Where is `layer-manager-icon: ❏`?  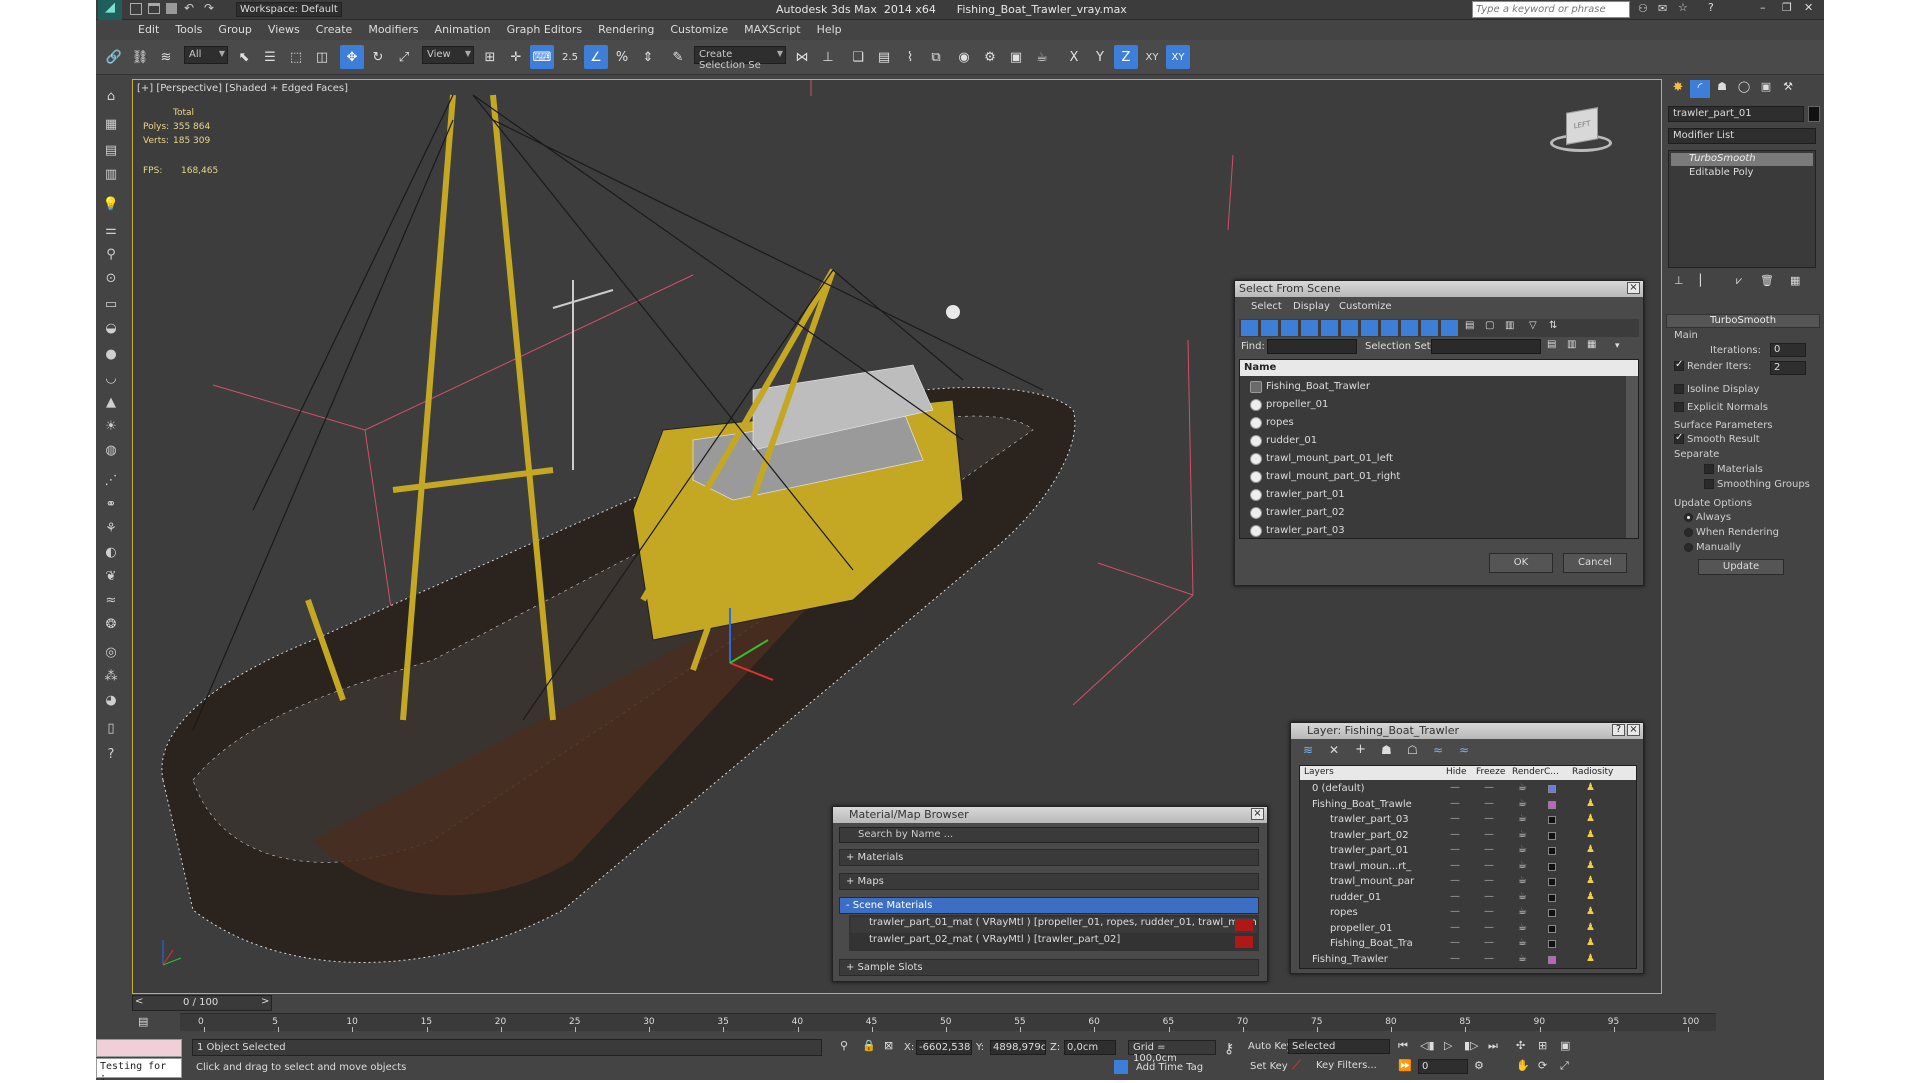 layer-manager-icon: ❏ is located at coordinates (858, 57).